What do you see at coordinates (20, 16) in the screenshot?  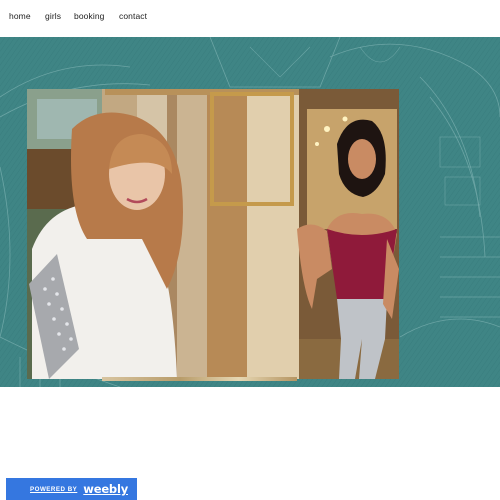 I see `nav-link-home: home` at bounding box center [20, 16].